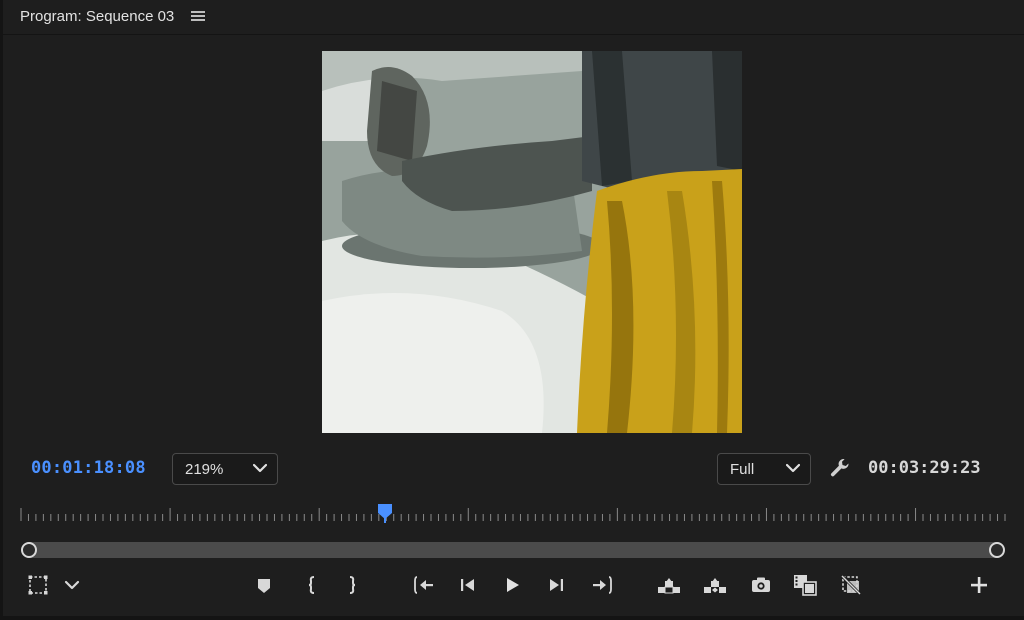  I want to click on lift-icon, so click(669, 586).